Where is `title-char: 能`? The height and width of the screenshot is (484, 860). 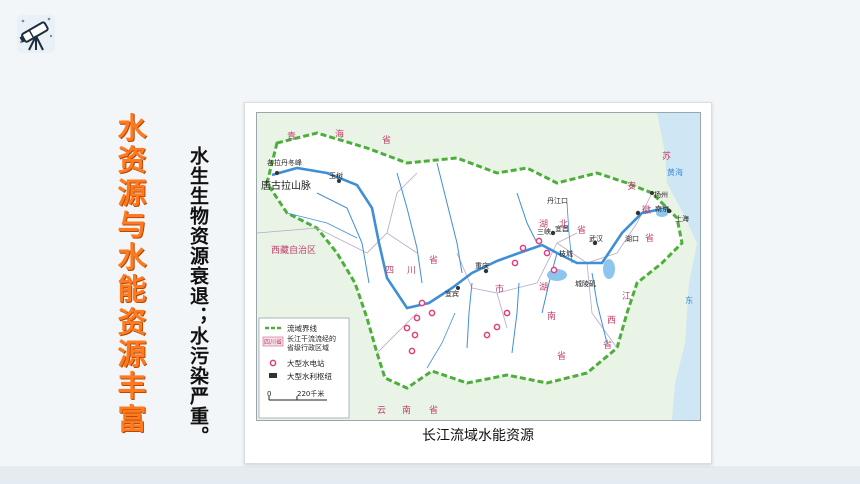 title-char: 能 is located at coordinates (132, 289).